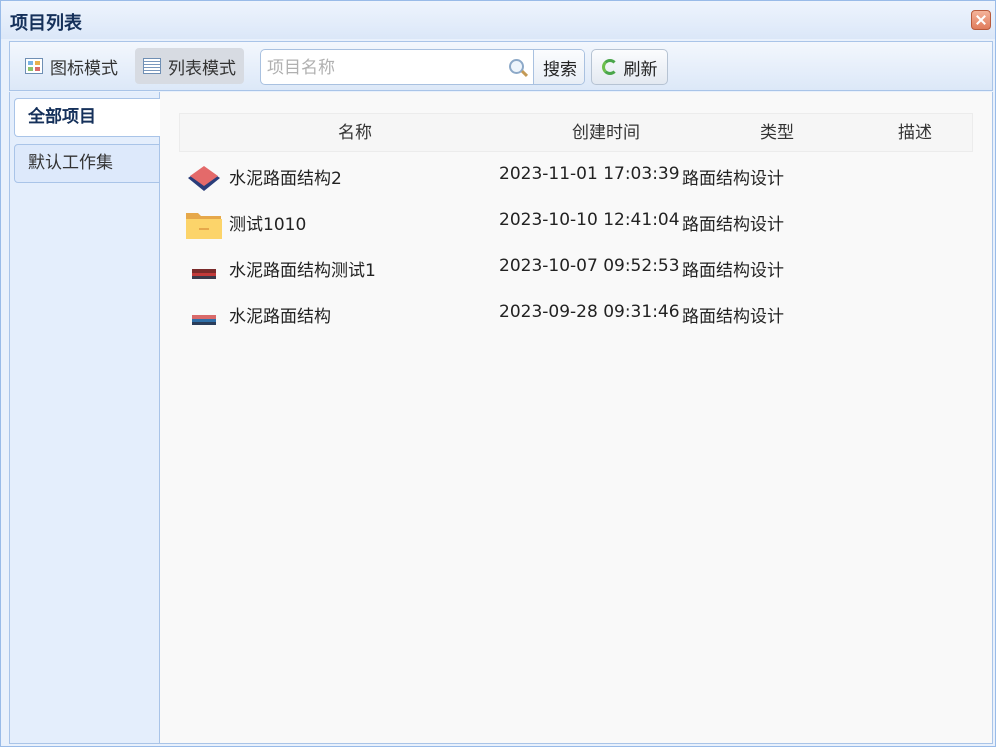 The image size is (996, 747). Describe the element at coordinates (589, 266) in the screenshot. I see `row-created: 2023-10-07 09:52:53` at that location.